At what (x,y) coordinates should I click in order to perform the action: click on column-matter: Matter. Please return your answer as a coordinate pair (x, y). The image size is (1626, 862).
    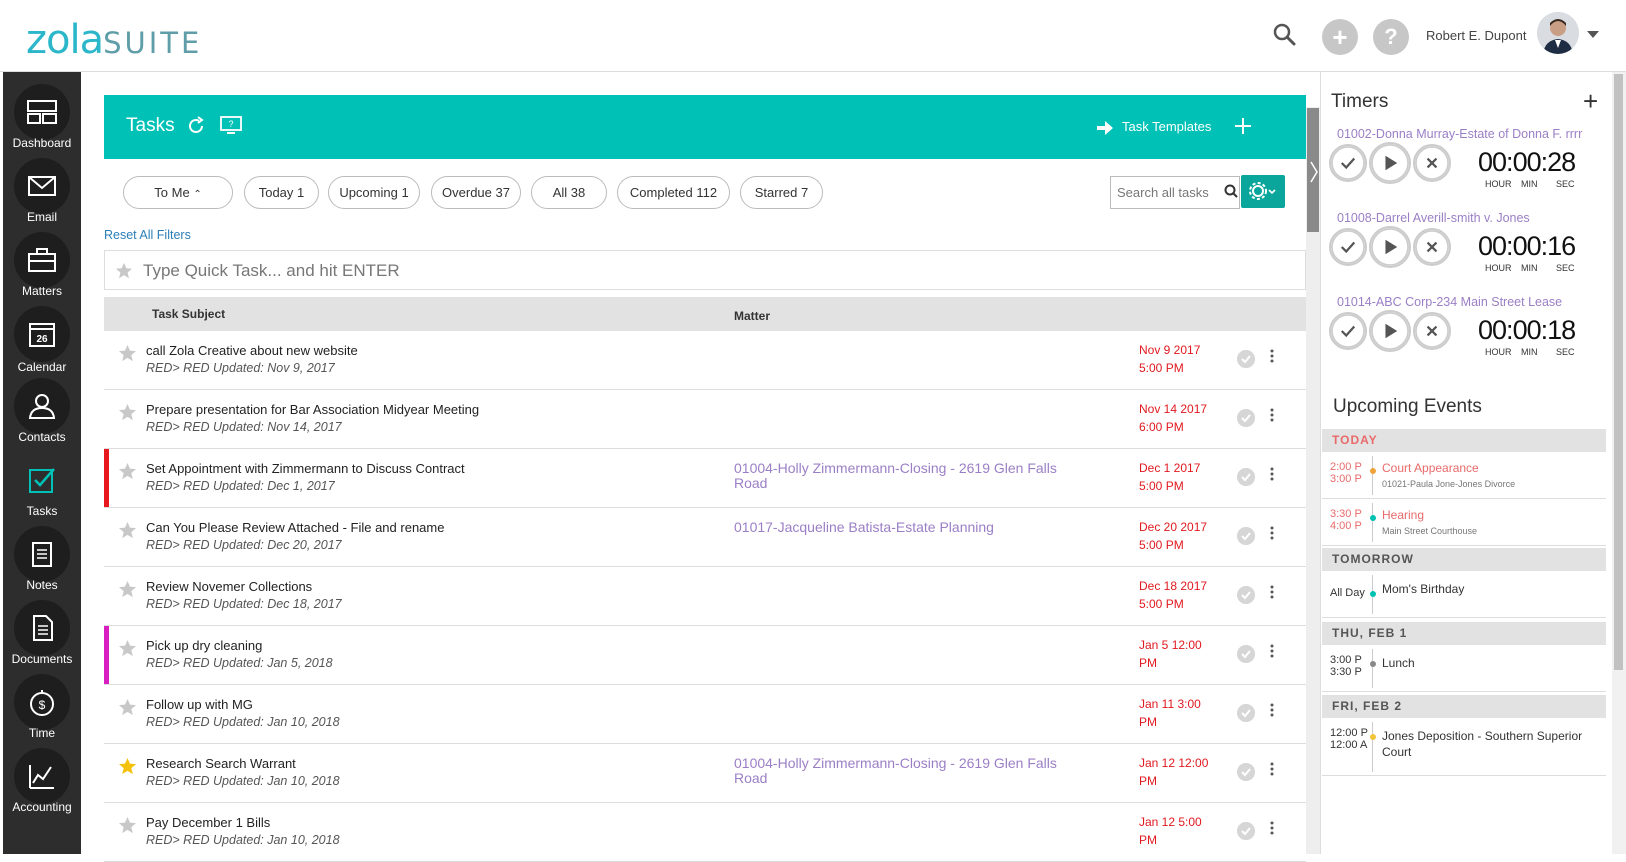
    Looking at the image, I should click on (752, 316).